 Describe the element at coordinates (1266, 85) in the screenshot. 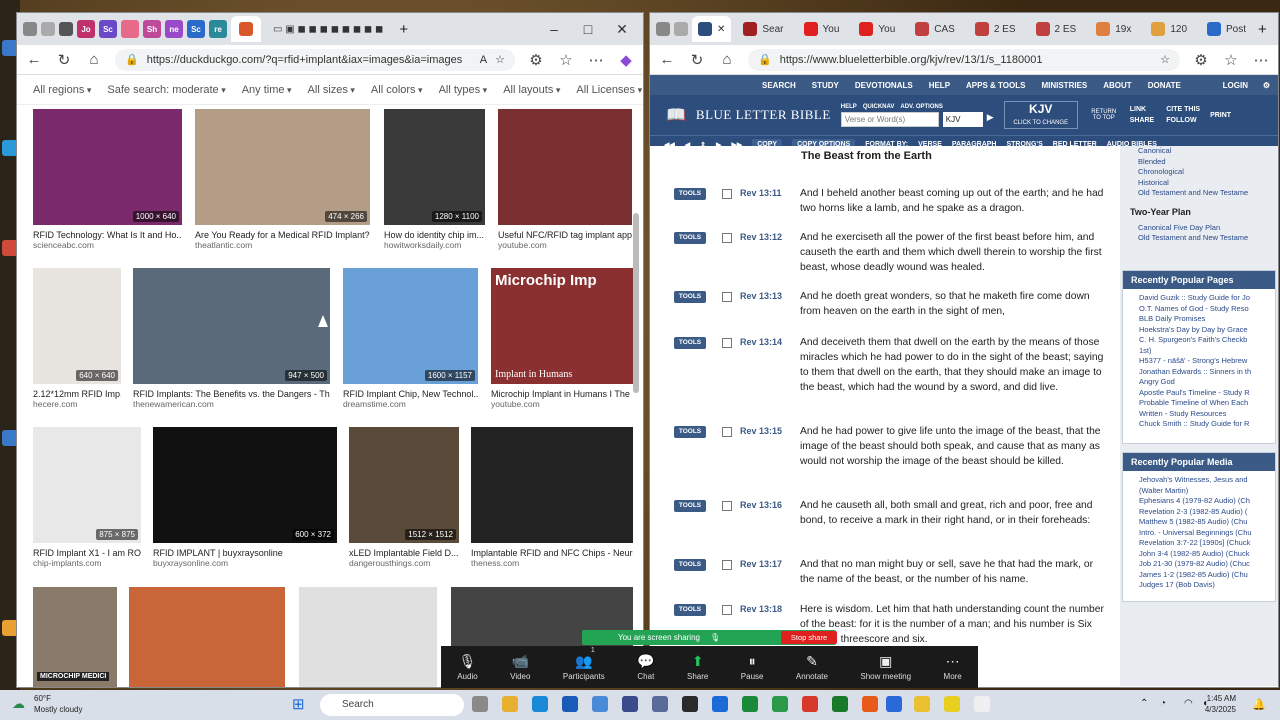

I see `settings-icon: ⚙` at that location.